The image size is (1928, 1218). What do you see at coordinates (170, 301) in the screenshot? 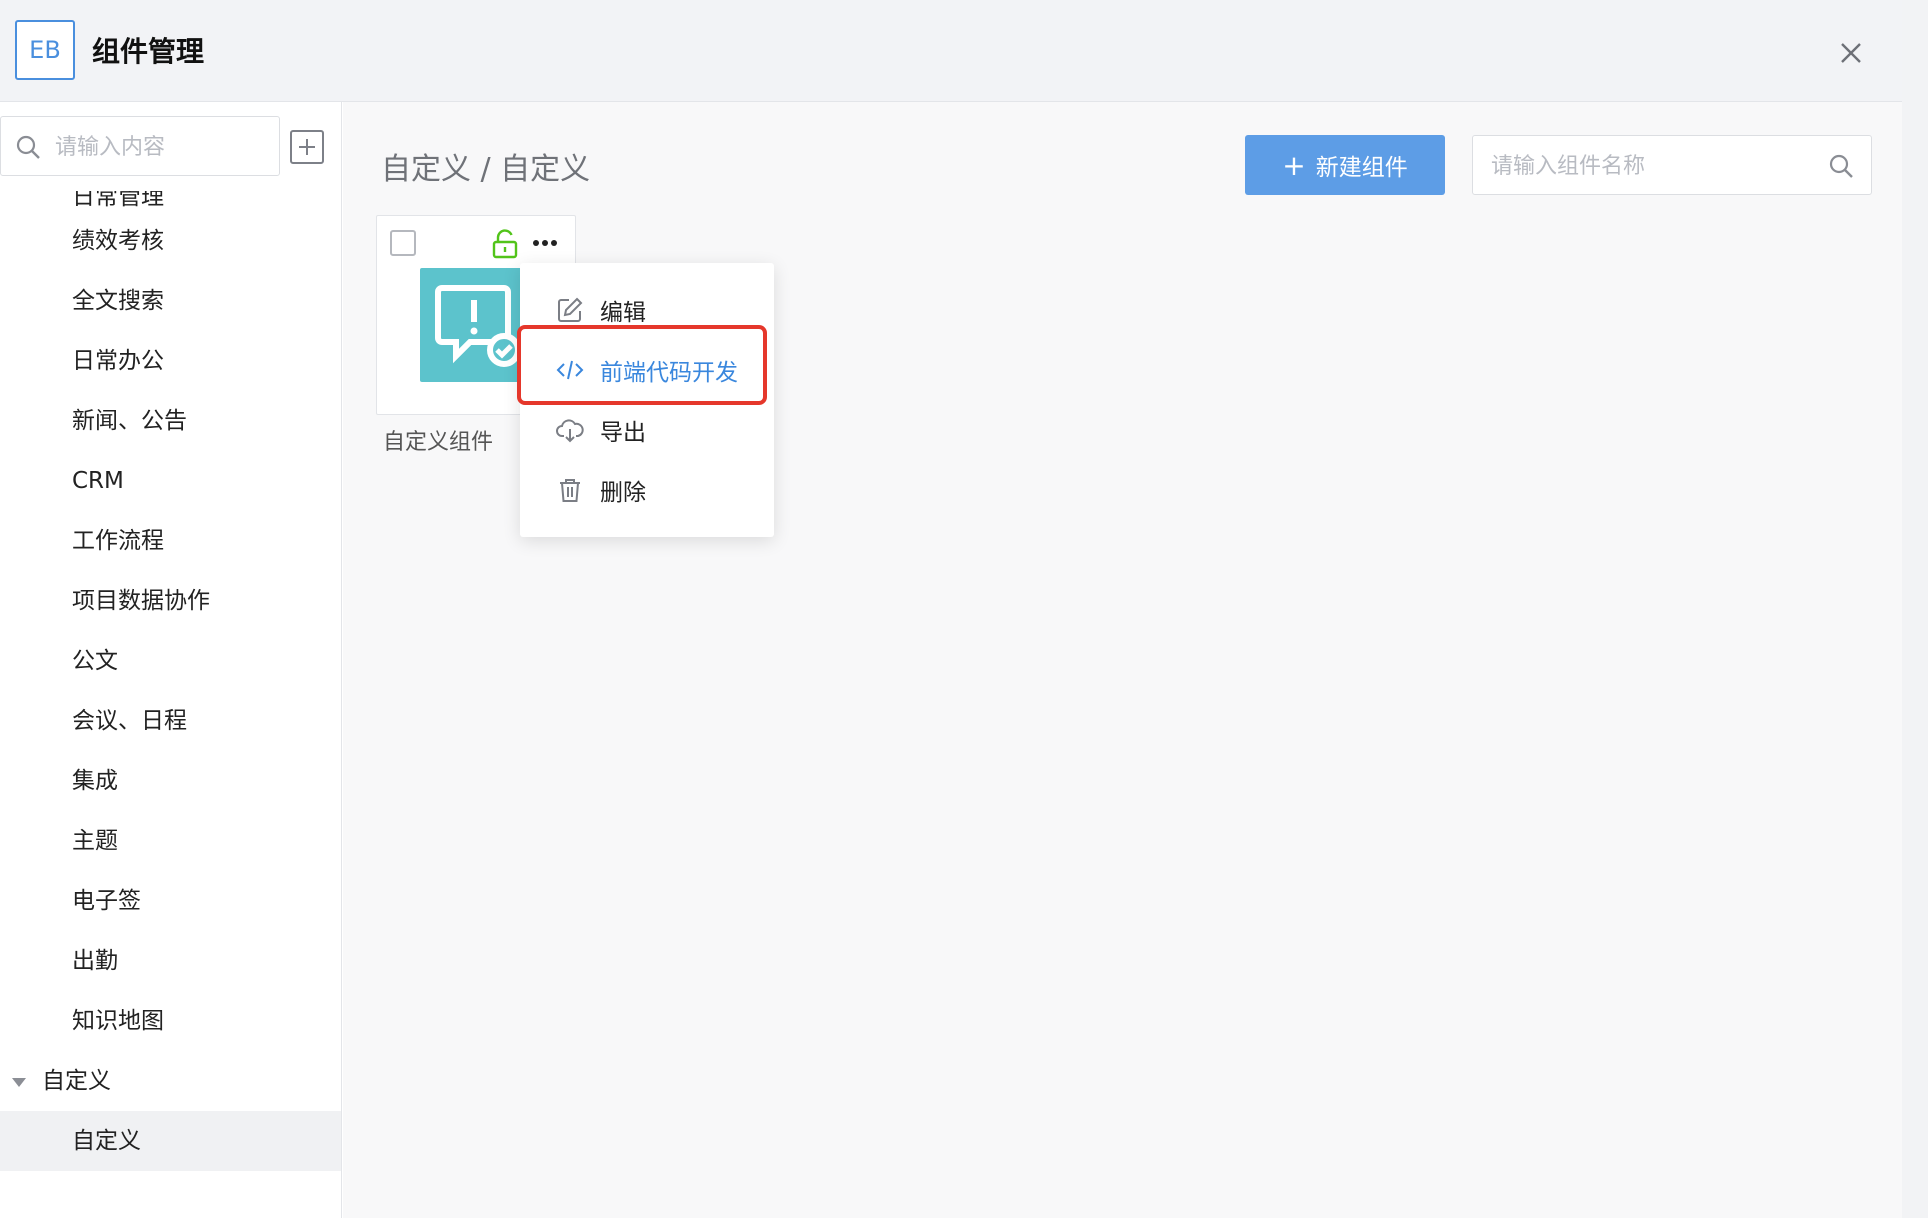
I see `sidebar-item: 全文搜索` at bounding box center [170, 301].